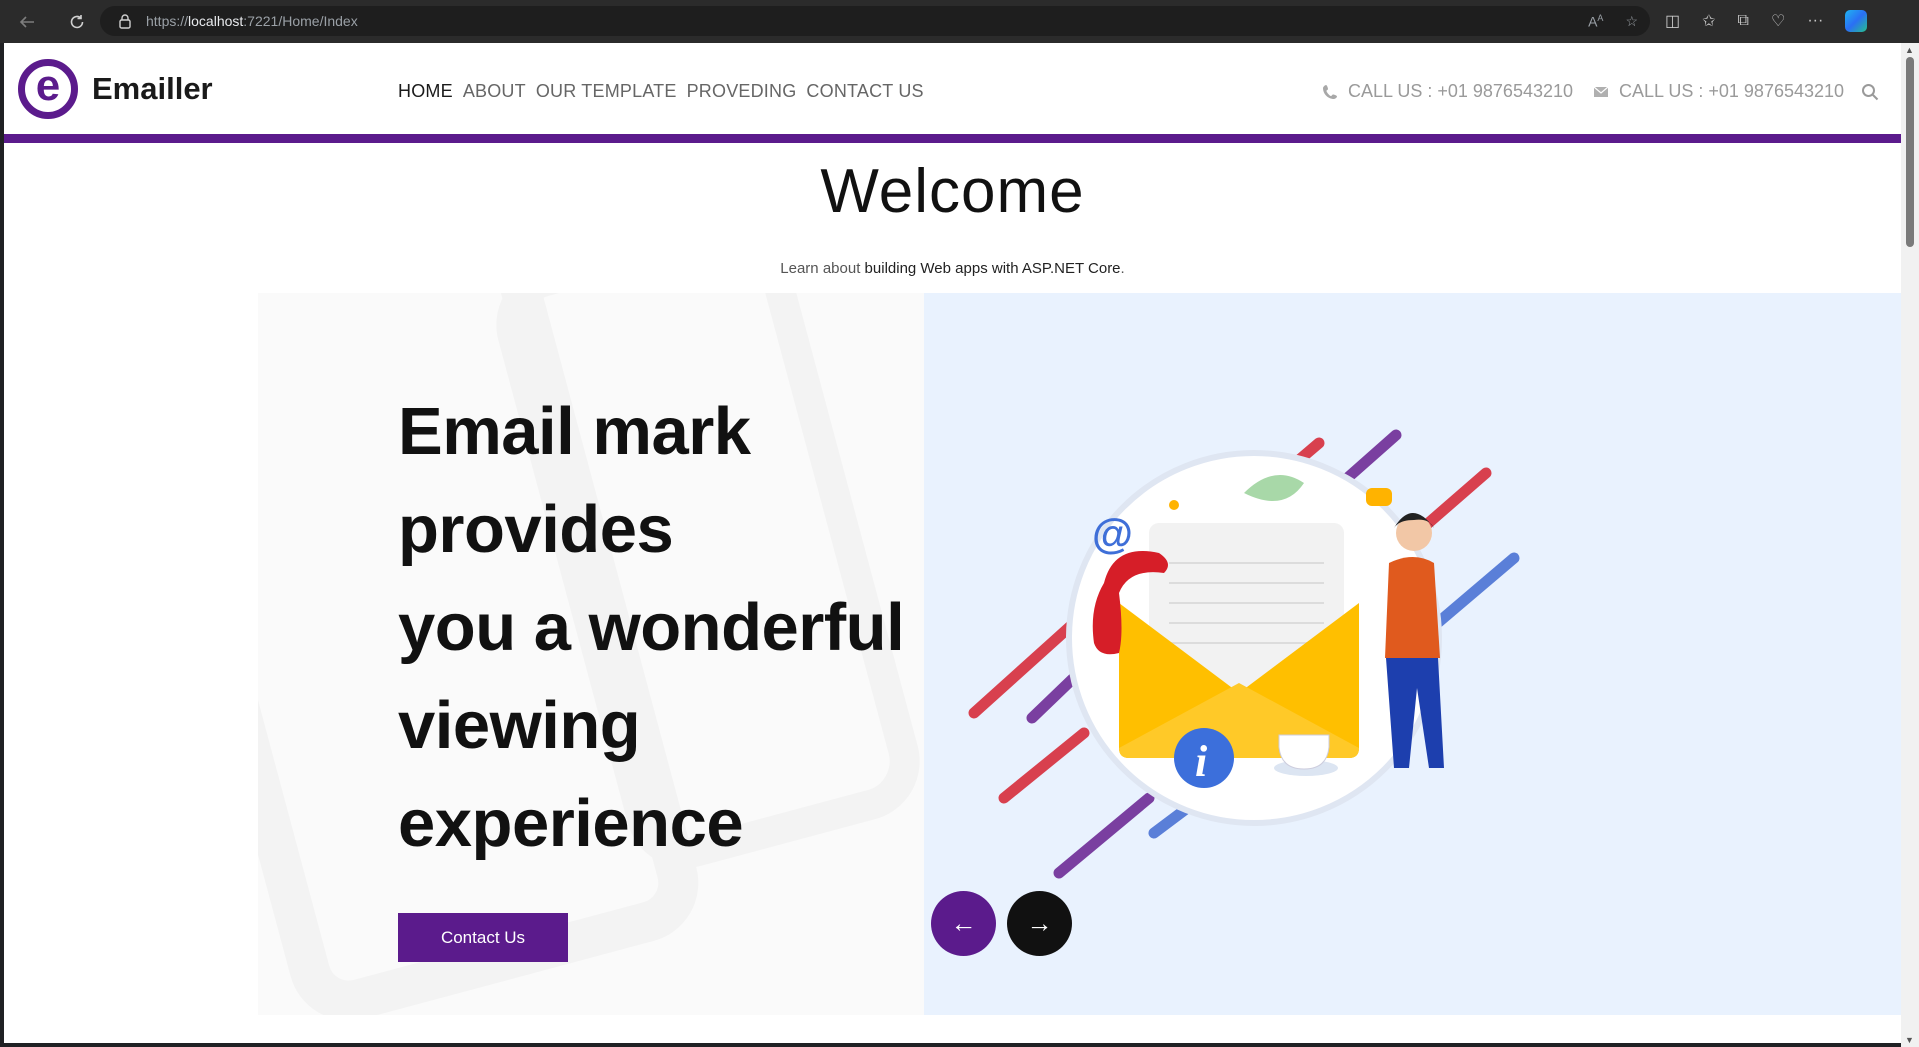 This screenshot has width=1919, height=1047. Describe the element at coordinates (952, 191) in the screenshot. I see `welcome-title: Welcome` at that location.